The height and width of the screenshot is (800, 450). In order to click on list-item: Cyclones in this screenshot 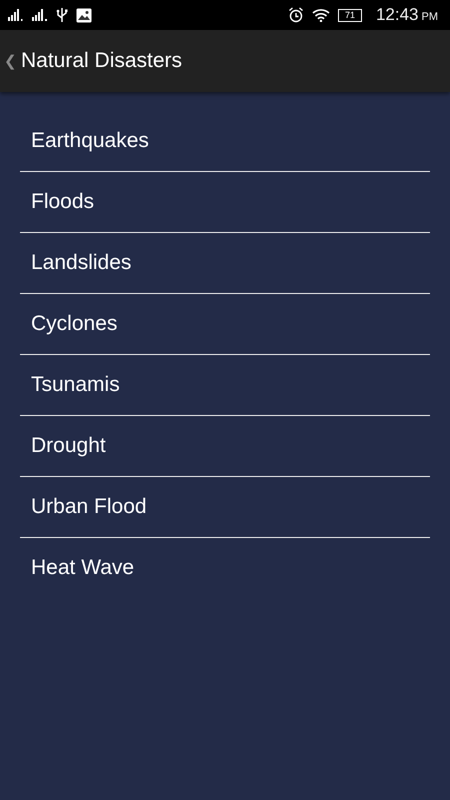, I will do `click(225, 324)`.